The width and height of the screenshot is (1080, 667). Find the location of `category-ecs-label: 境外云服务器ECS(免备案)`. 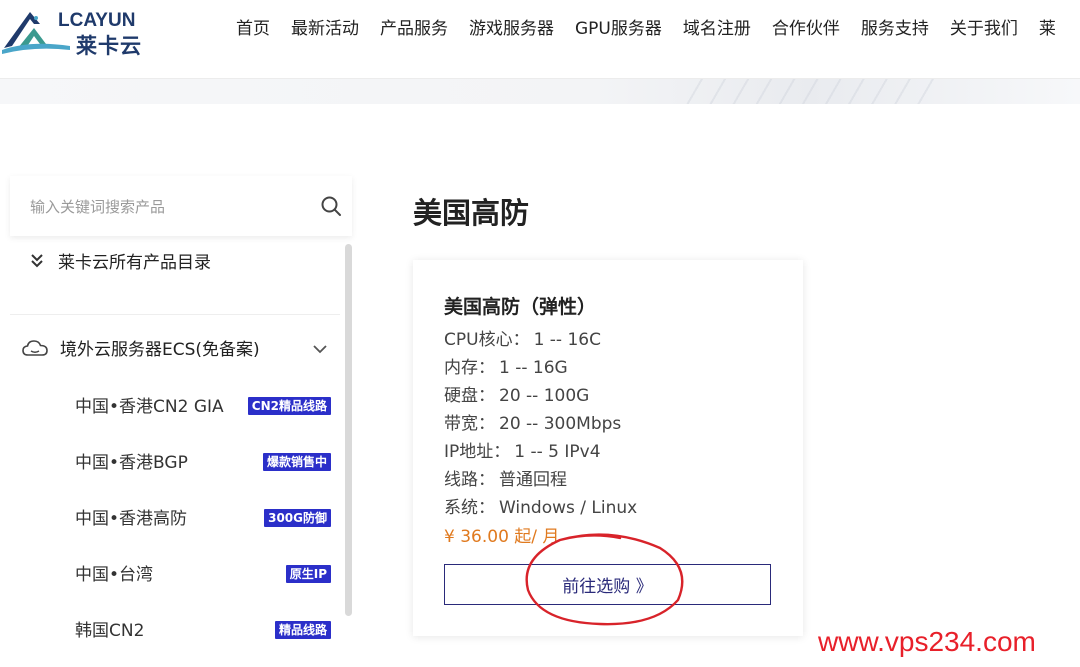

category-ecs-label: 境外云服务器ECS(免备案) is located at coordinates (160, 350).